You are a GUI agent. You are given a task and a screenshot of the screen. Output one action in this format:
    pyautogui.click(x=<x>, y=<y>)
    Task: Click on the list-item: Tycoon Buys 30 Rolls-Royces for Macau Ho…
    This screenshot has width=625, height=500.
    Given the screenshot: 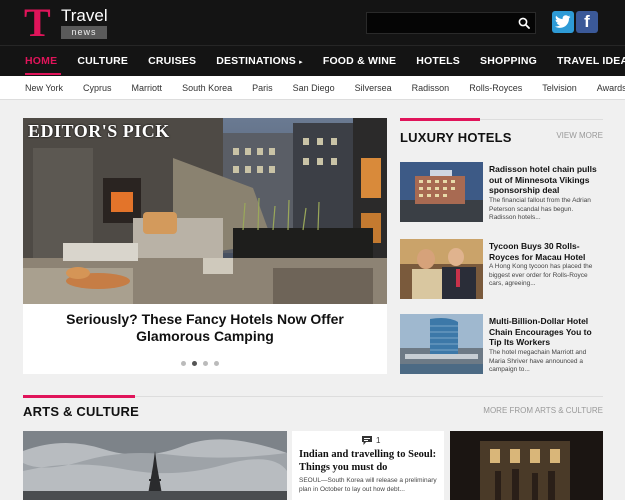 What is the action you would take?
    pyautogui.click(x=501, y=270)
    